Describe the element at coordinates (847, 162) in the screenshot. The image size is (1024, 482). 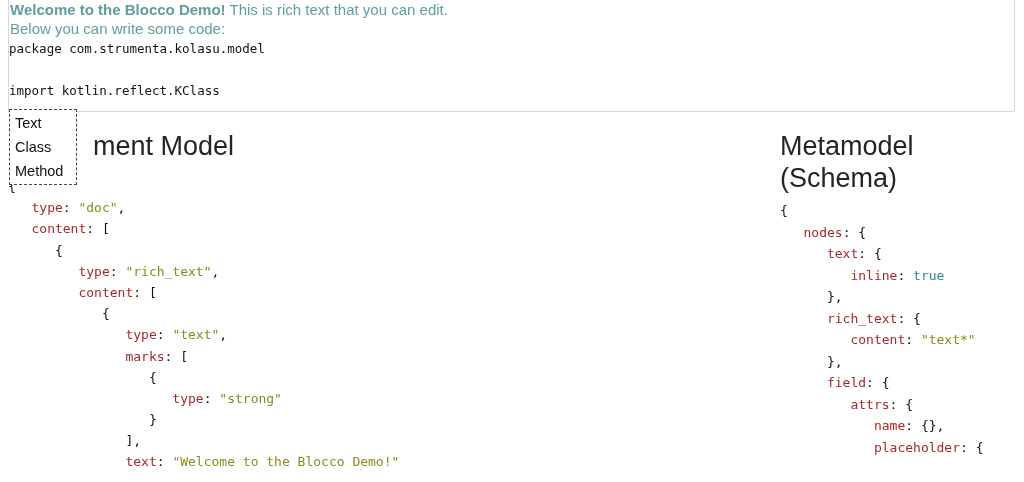
I see `section-heading: Metamodel (Schema)` at that location.